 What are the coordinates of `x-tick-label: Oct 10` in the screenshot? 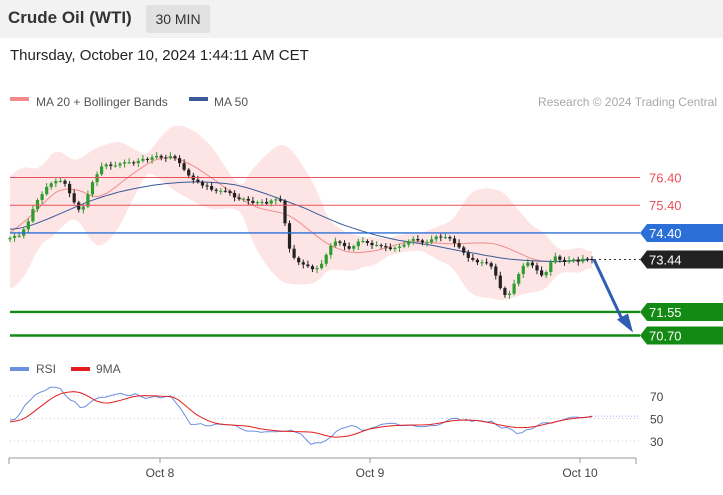 It's located at (580, 473).